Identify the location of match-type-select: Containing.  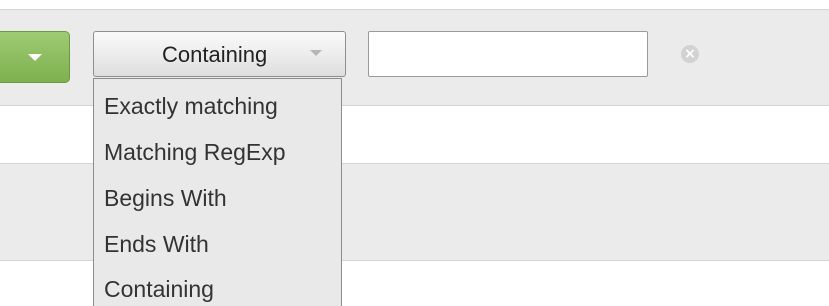
(219, 54).